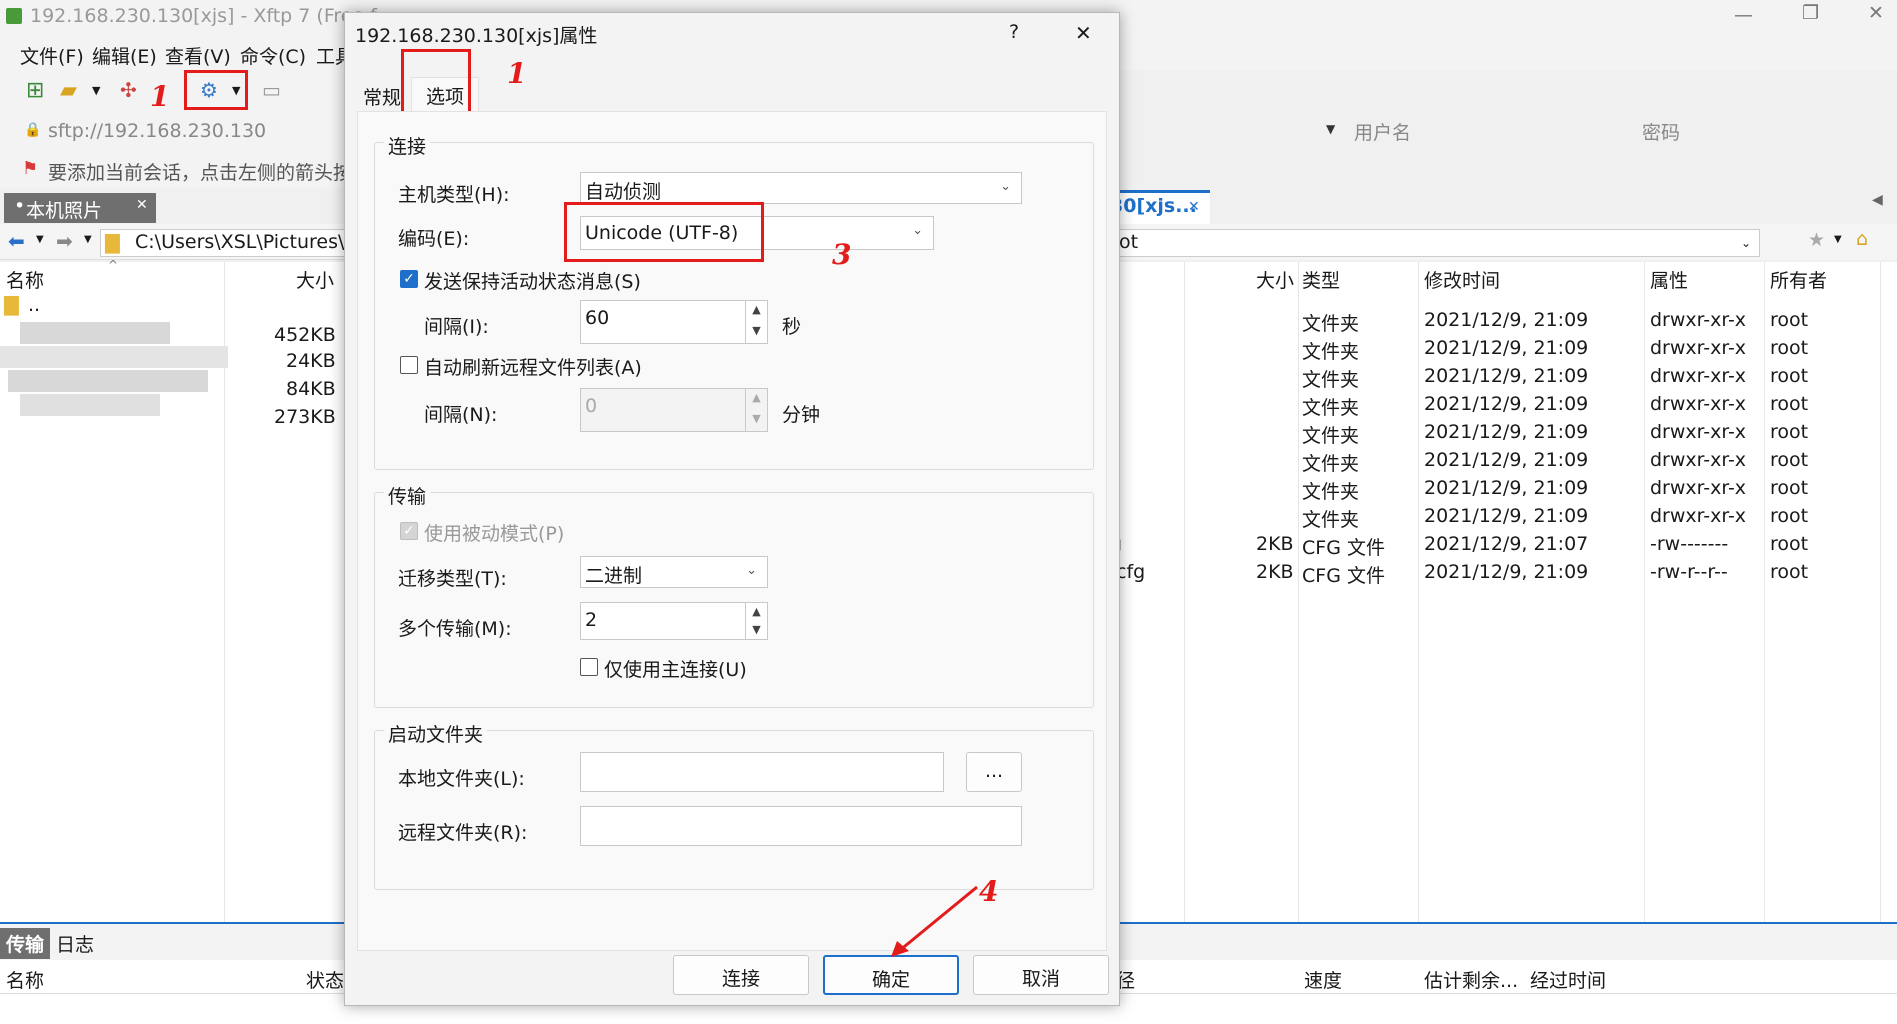  Describe the element at coordinates (325, 979) in the screenshot. I see `column-status: 状态` at that location.